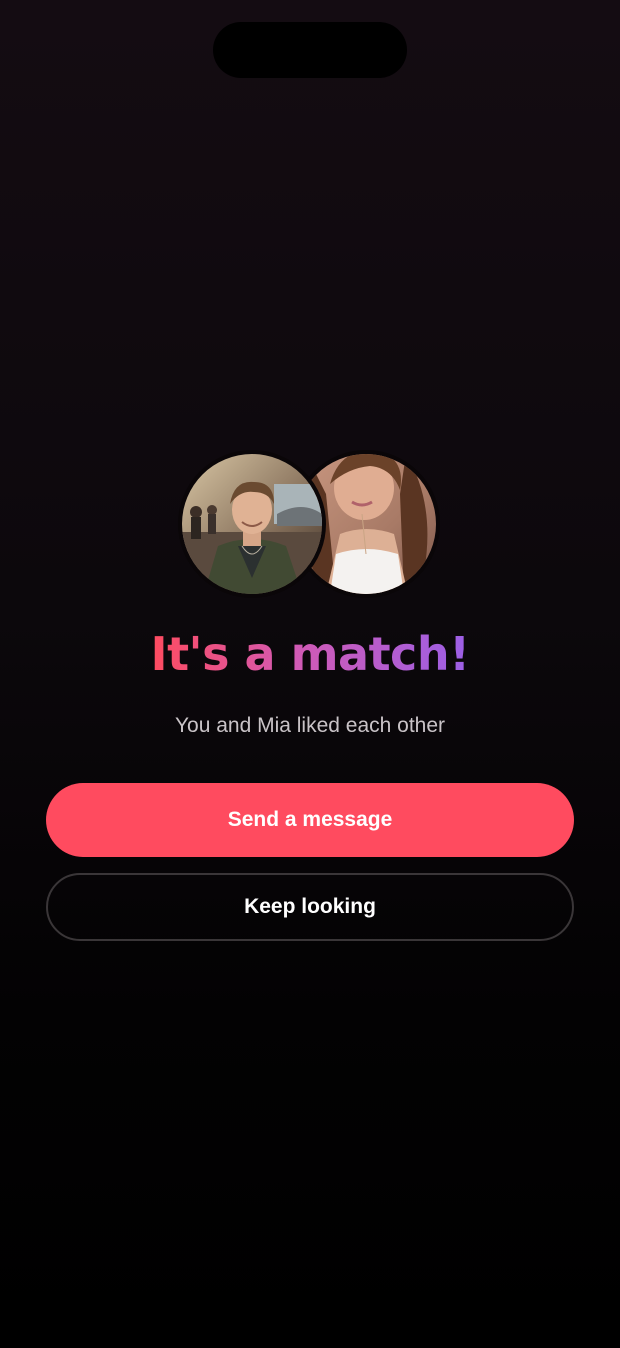  Describe the element at coordinates (252, 524) in the screenshot. I see `user-avatar` at that location.